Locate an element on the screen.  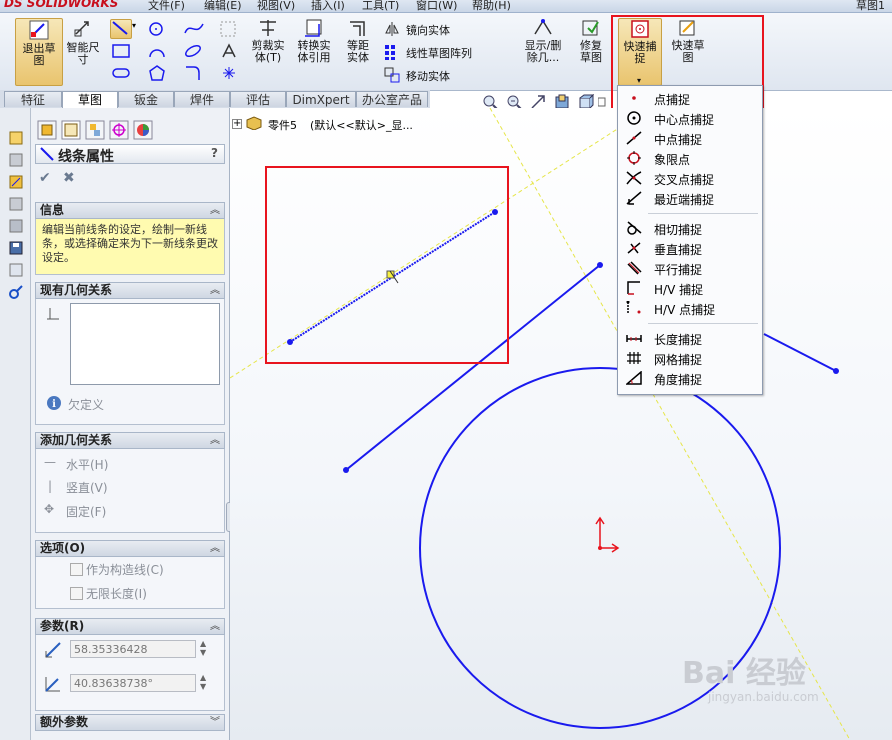
display-tab-icon is located at coordinates (143, 130).